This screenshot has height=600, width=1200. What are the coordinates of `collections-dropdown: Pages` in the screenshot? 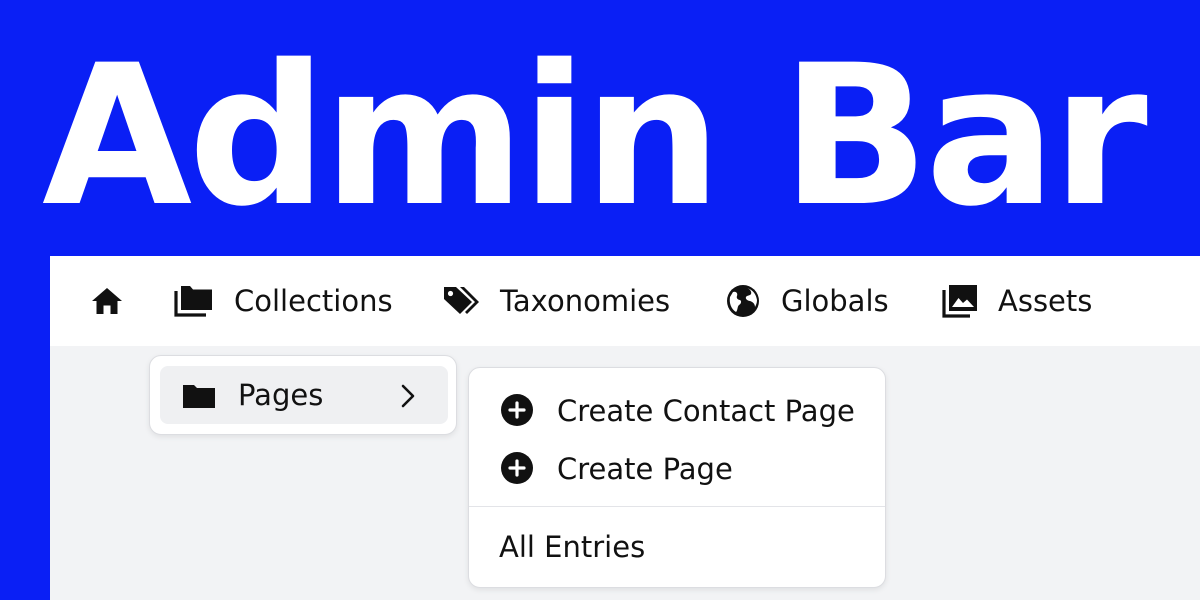 It's located at (303, 395).